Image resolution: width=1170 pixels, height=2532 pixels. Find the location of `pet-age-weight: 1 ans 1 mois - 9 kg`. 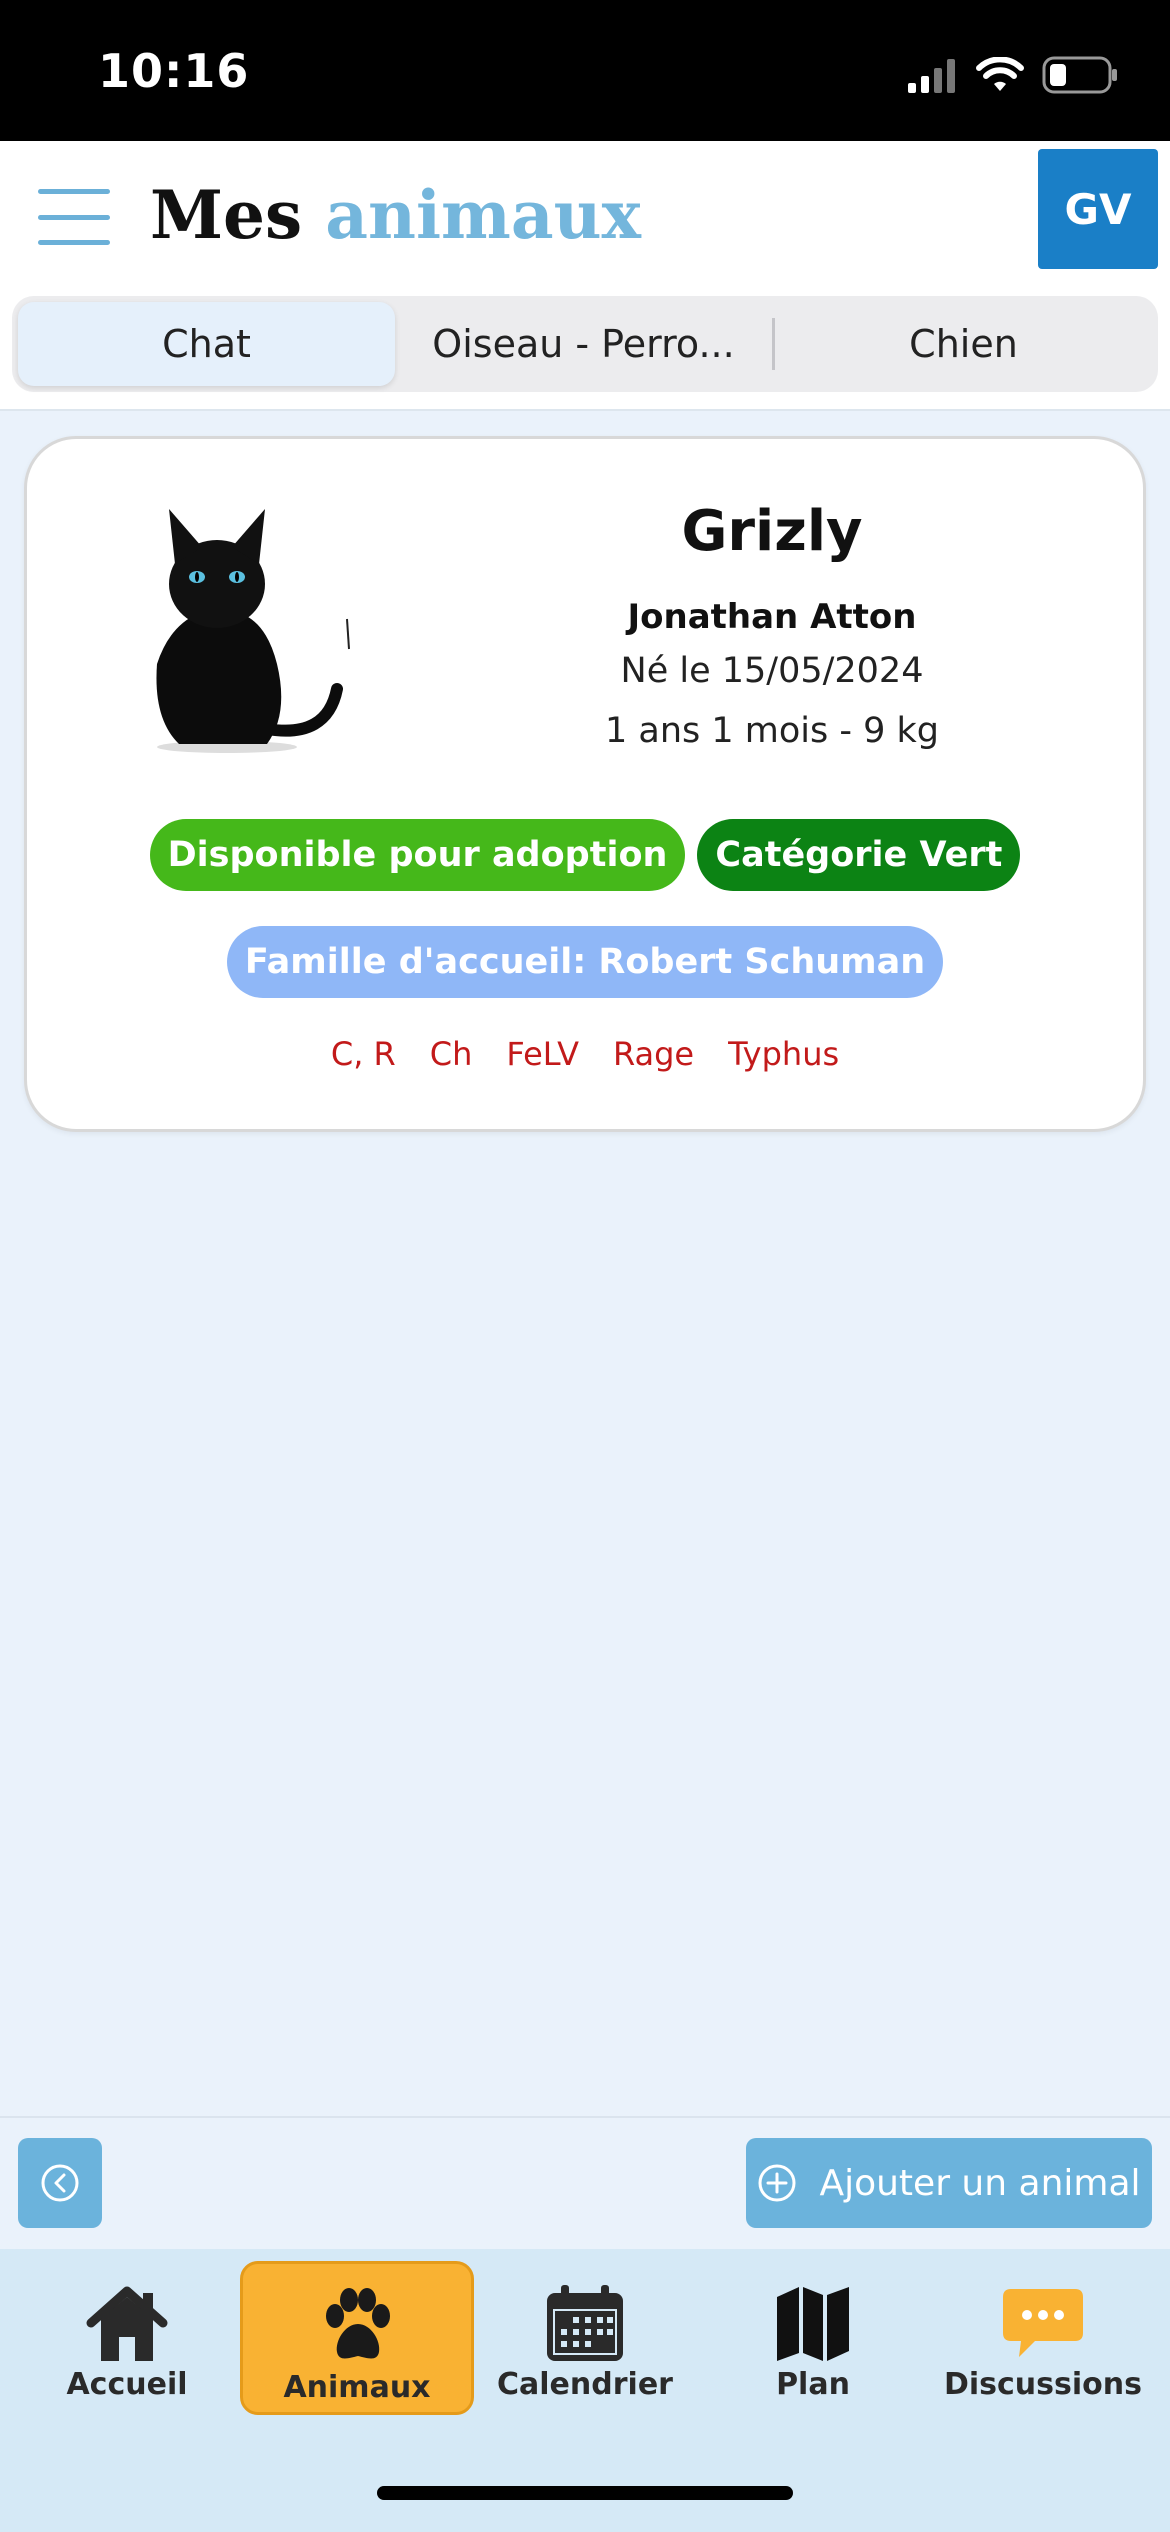

pet-age-weight: 1 ans 1 mois - 9 kg is located at coordinates (771, 731).